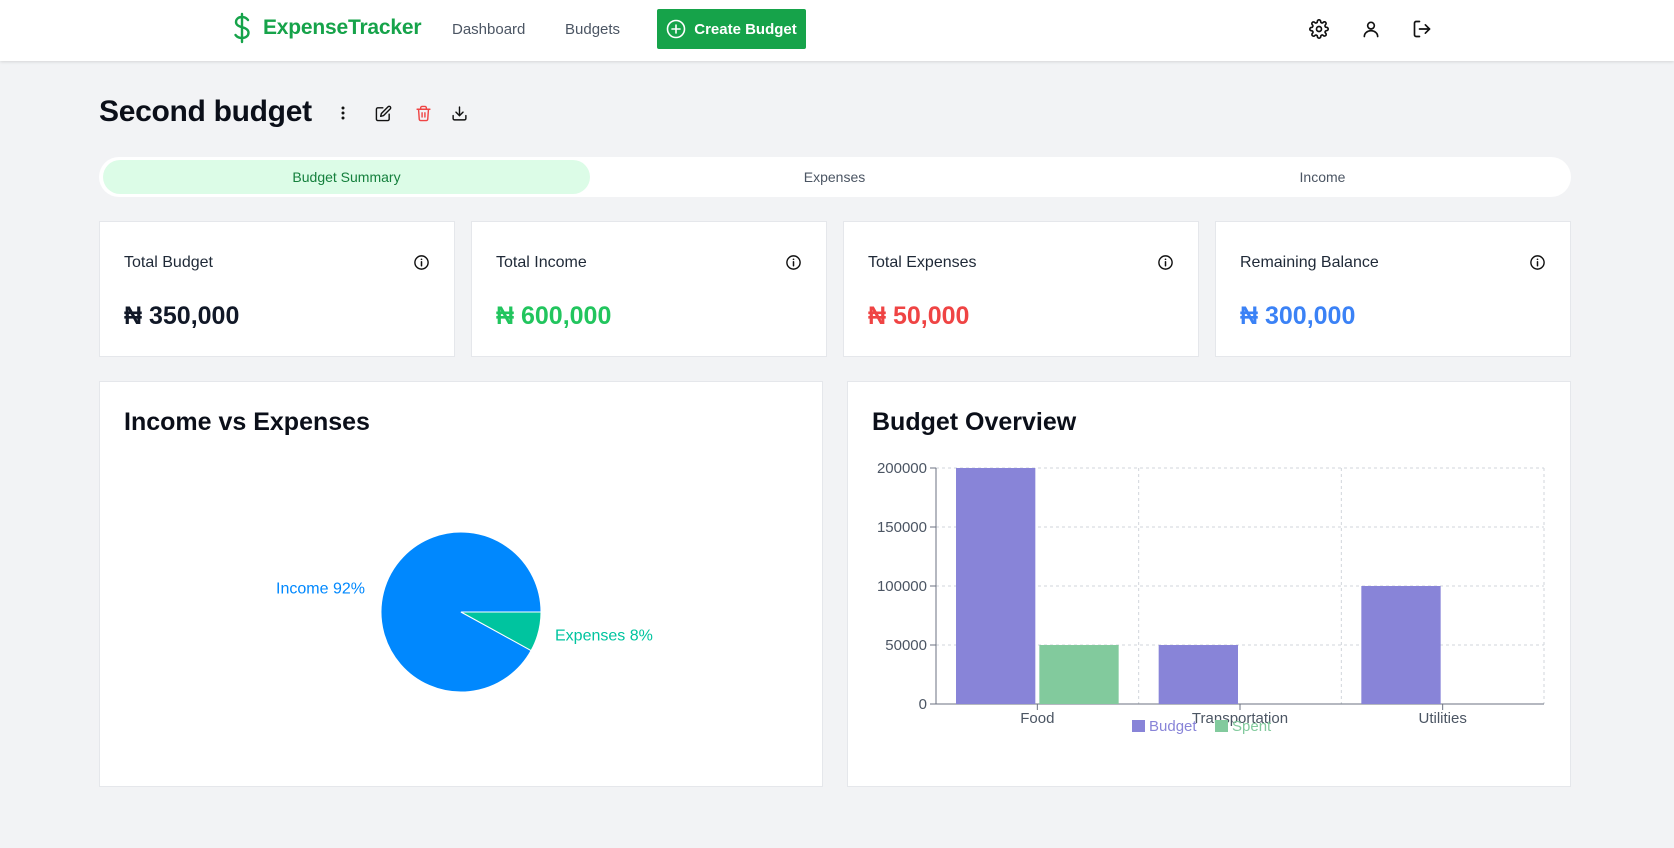 The image size is (1674, 848). What do you see at coordinates (541, 262) in the screenshot?
I see `stat-label: Total Income` at bounding box center [541, 262].